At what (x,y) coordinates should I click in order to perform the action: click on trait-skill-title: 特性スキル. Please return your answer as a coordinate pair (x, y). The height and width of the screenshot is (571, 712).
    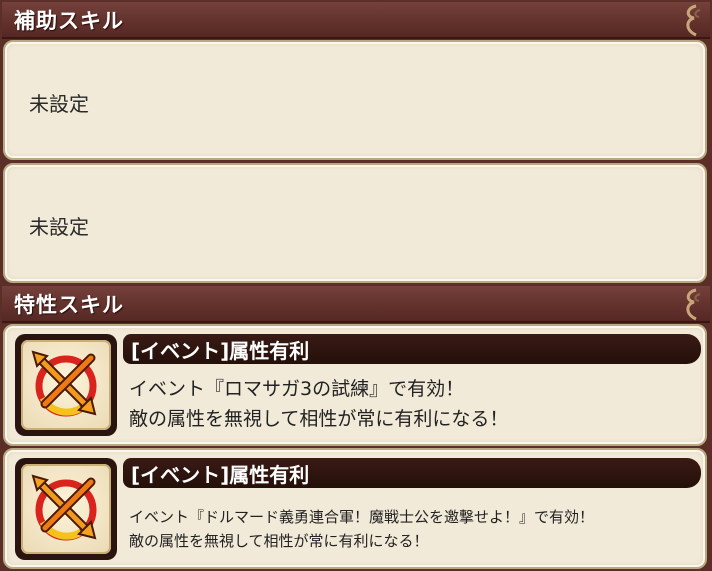
    Looking at the image, I should click on (69, 305).